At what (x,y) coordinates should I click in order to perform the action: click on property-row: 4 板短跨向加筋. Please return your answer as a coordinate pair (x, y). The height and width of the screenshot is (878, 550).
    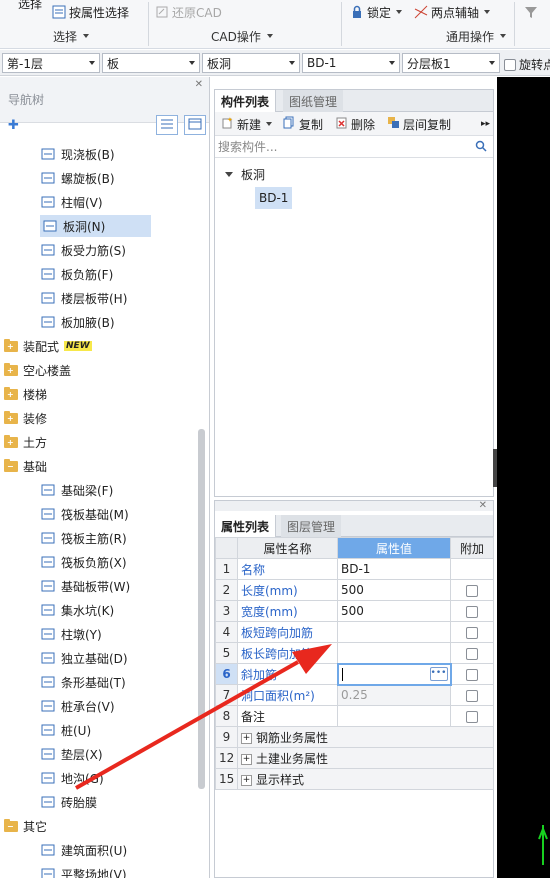
    Looking at the image, I should click on (354, 632).